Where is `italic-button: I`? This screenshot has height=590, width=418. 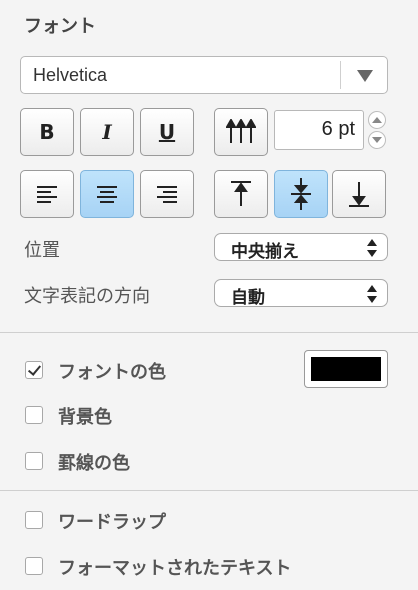
italic-button: I is located at coordinates (107, 132).